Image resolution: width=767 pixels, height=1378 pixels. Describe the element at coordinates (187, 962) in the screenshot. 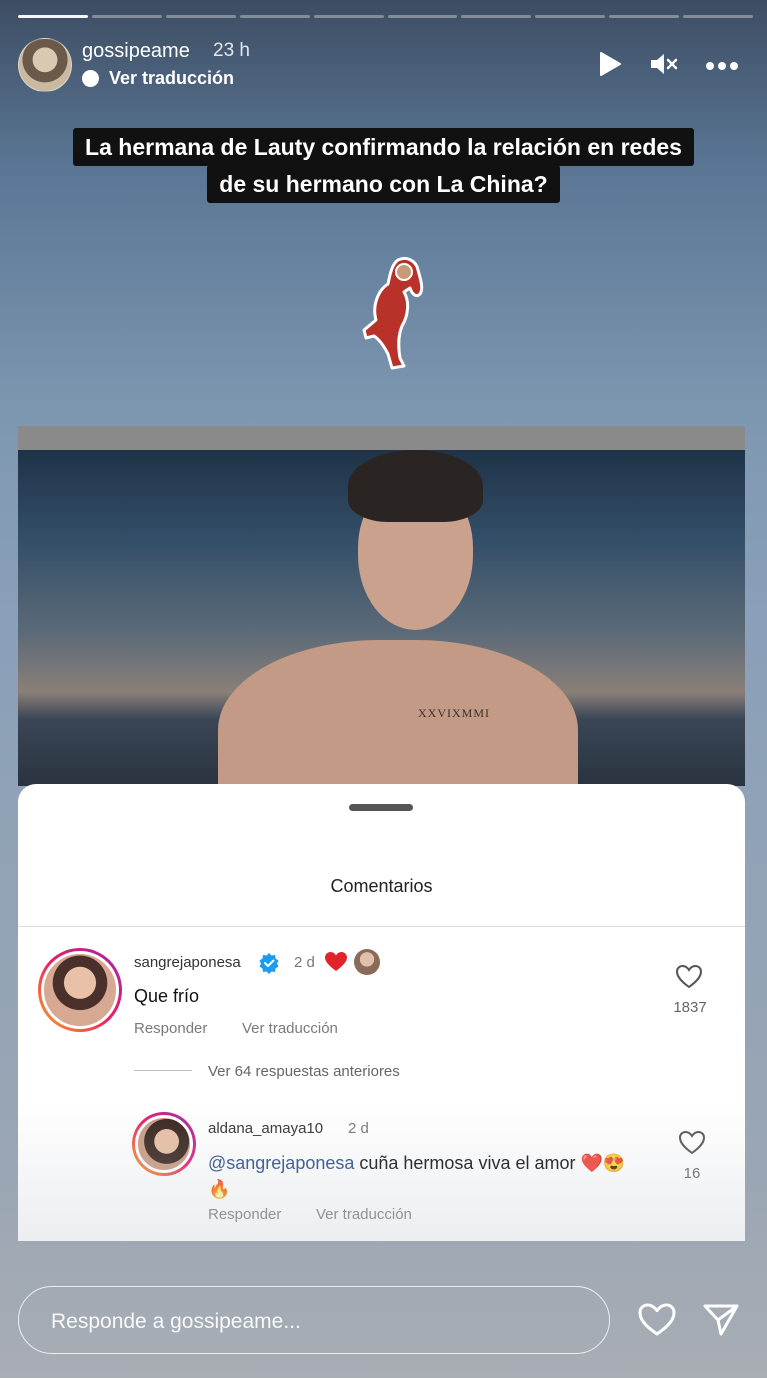

I see `comment-username: sangrejaponesa` at that location.